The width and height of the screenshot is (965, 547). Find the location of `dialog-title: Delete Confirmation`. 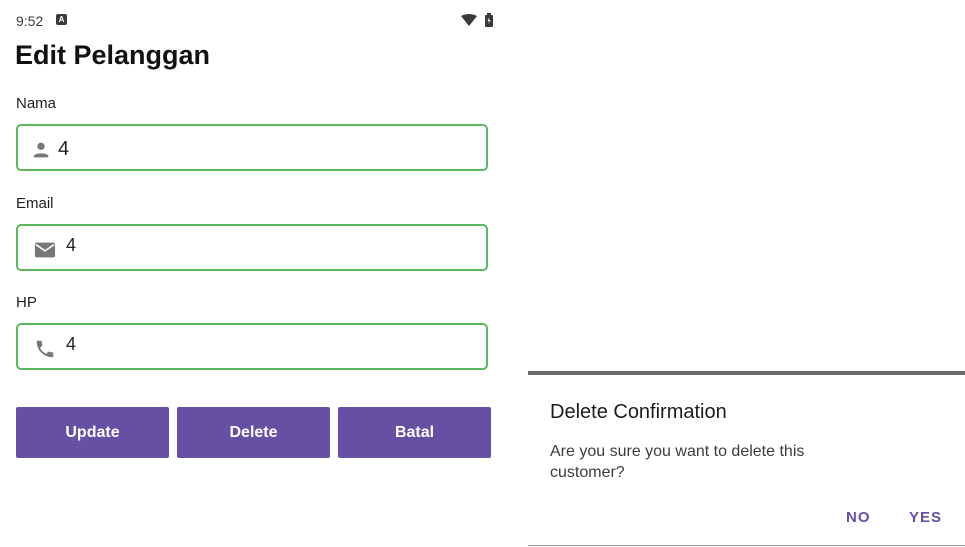

dialog-title: Delete Confirmation is located at coordinates (638, 412).